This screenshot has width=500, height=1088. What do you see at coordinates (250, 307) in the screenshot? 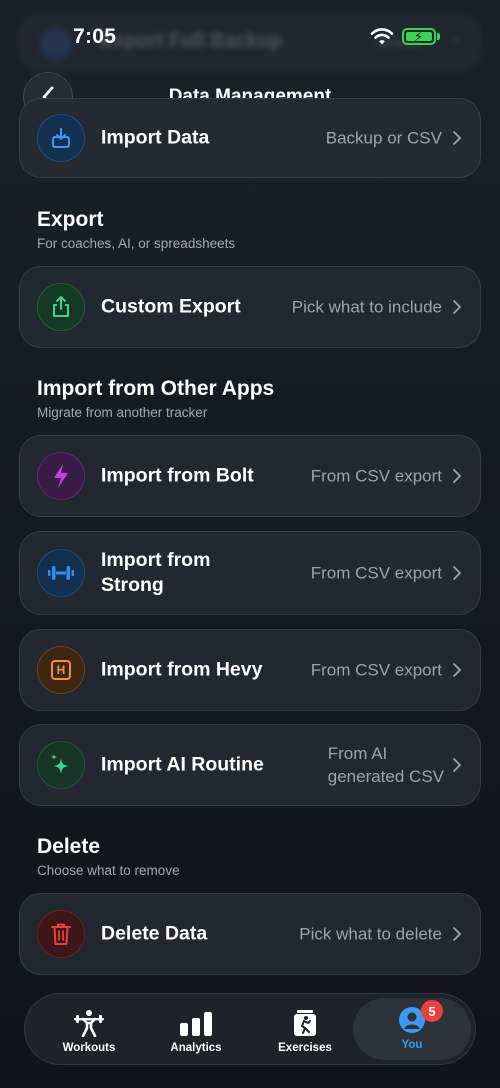
I see `custom-export-row: Custom Export Pick what to include` at bounding box center [250, 307].